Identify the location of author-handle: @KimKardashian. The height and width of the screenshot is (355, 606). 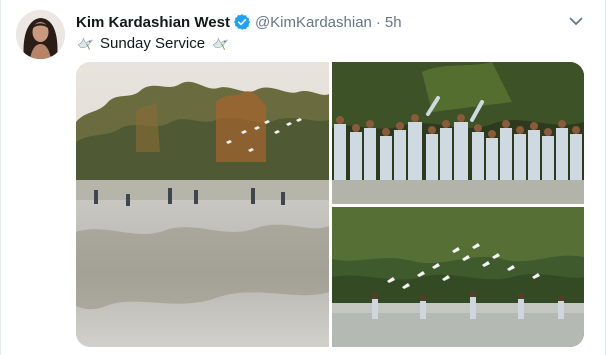
(313, 22).